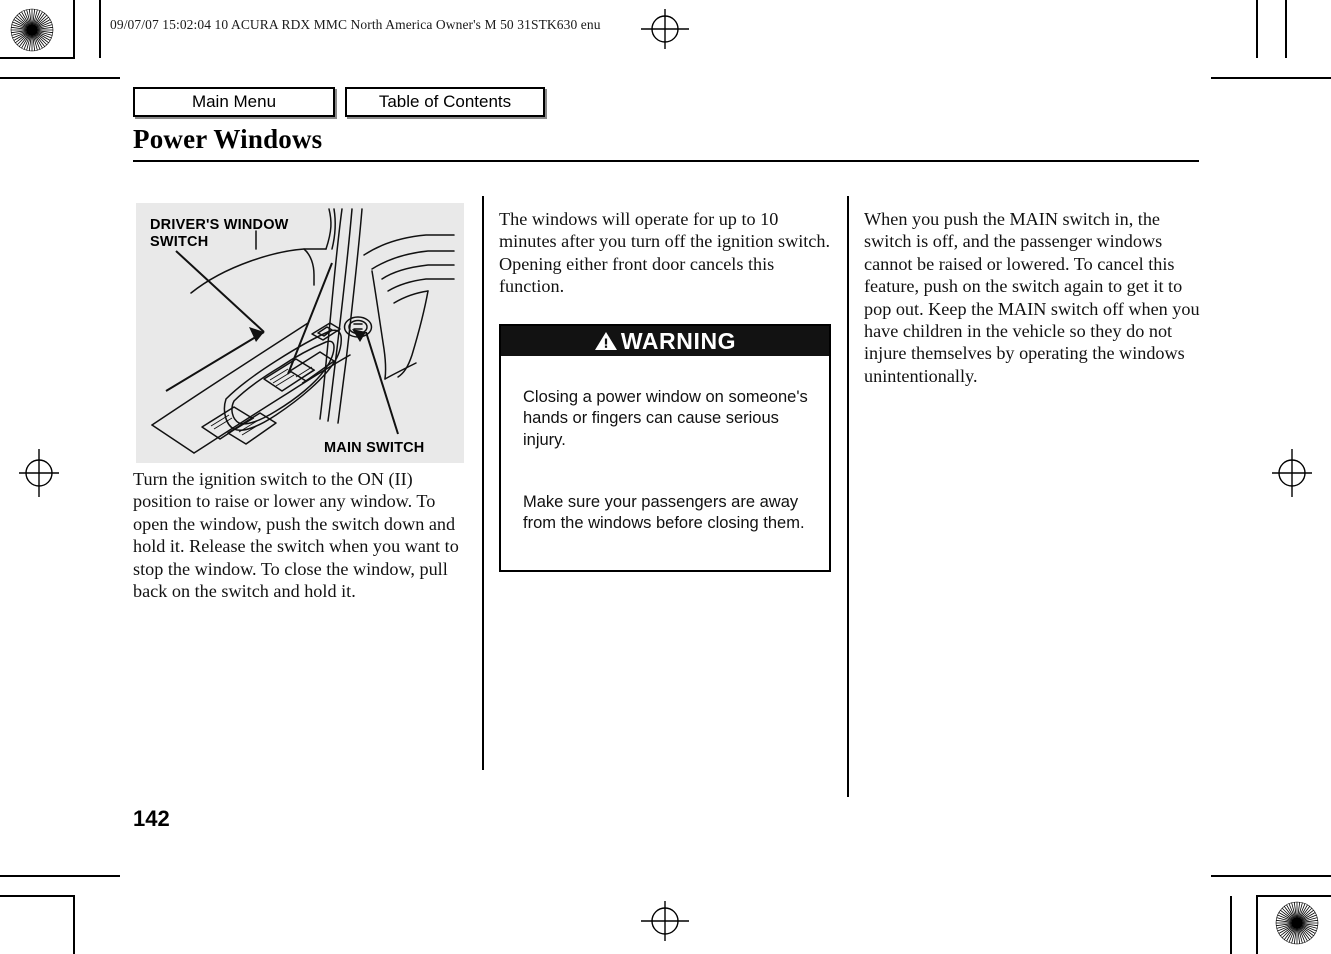 The height and width of the screenshot is (954, 1331). I want to click on title-underline-rule, so click(666, 161).